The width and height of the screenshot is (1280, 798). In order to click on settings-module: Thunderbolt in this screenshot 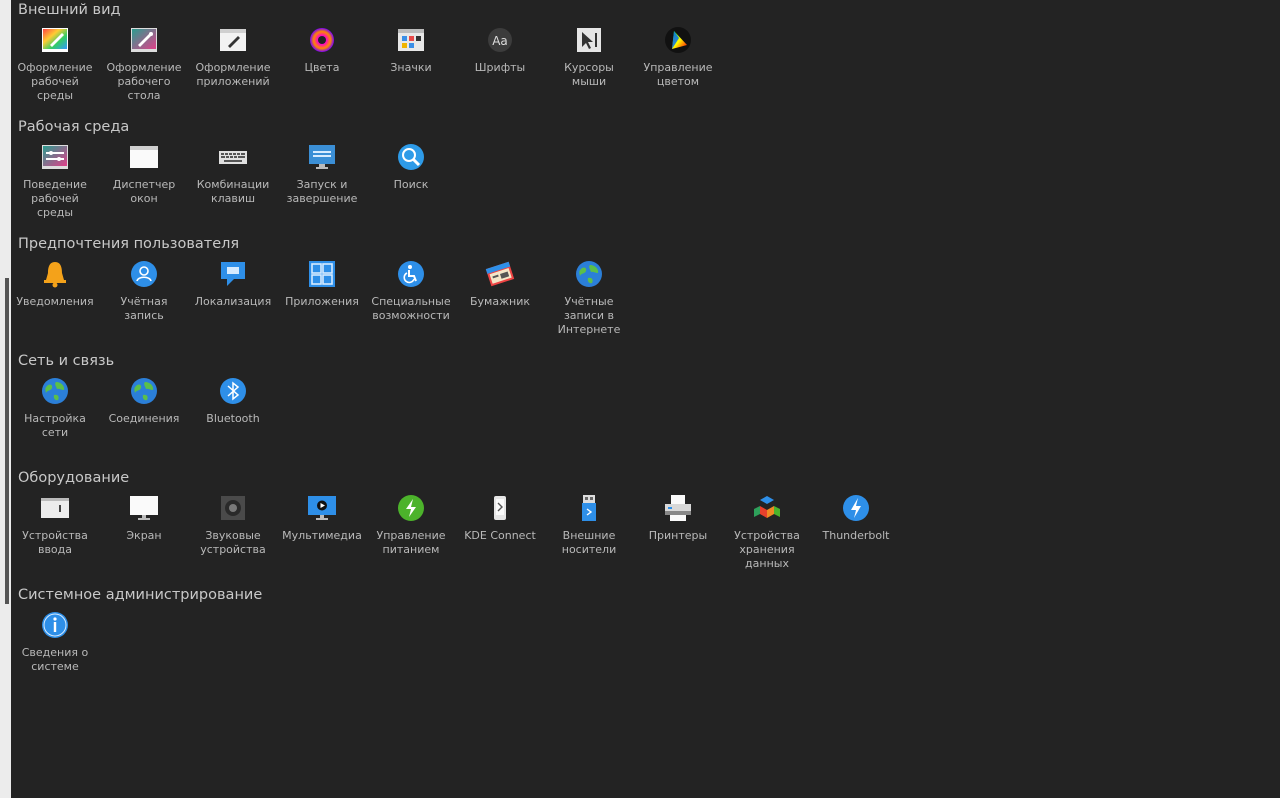, I will do `click(856, 518)`.